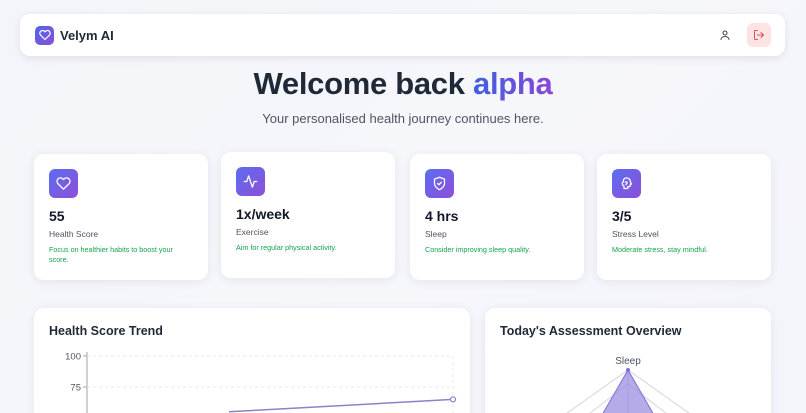  I want to click on y-tick-label: 75, so click(75, 388).